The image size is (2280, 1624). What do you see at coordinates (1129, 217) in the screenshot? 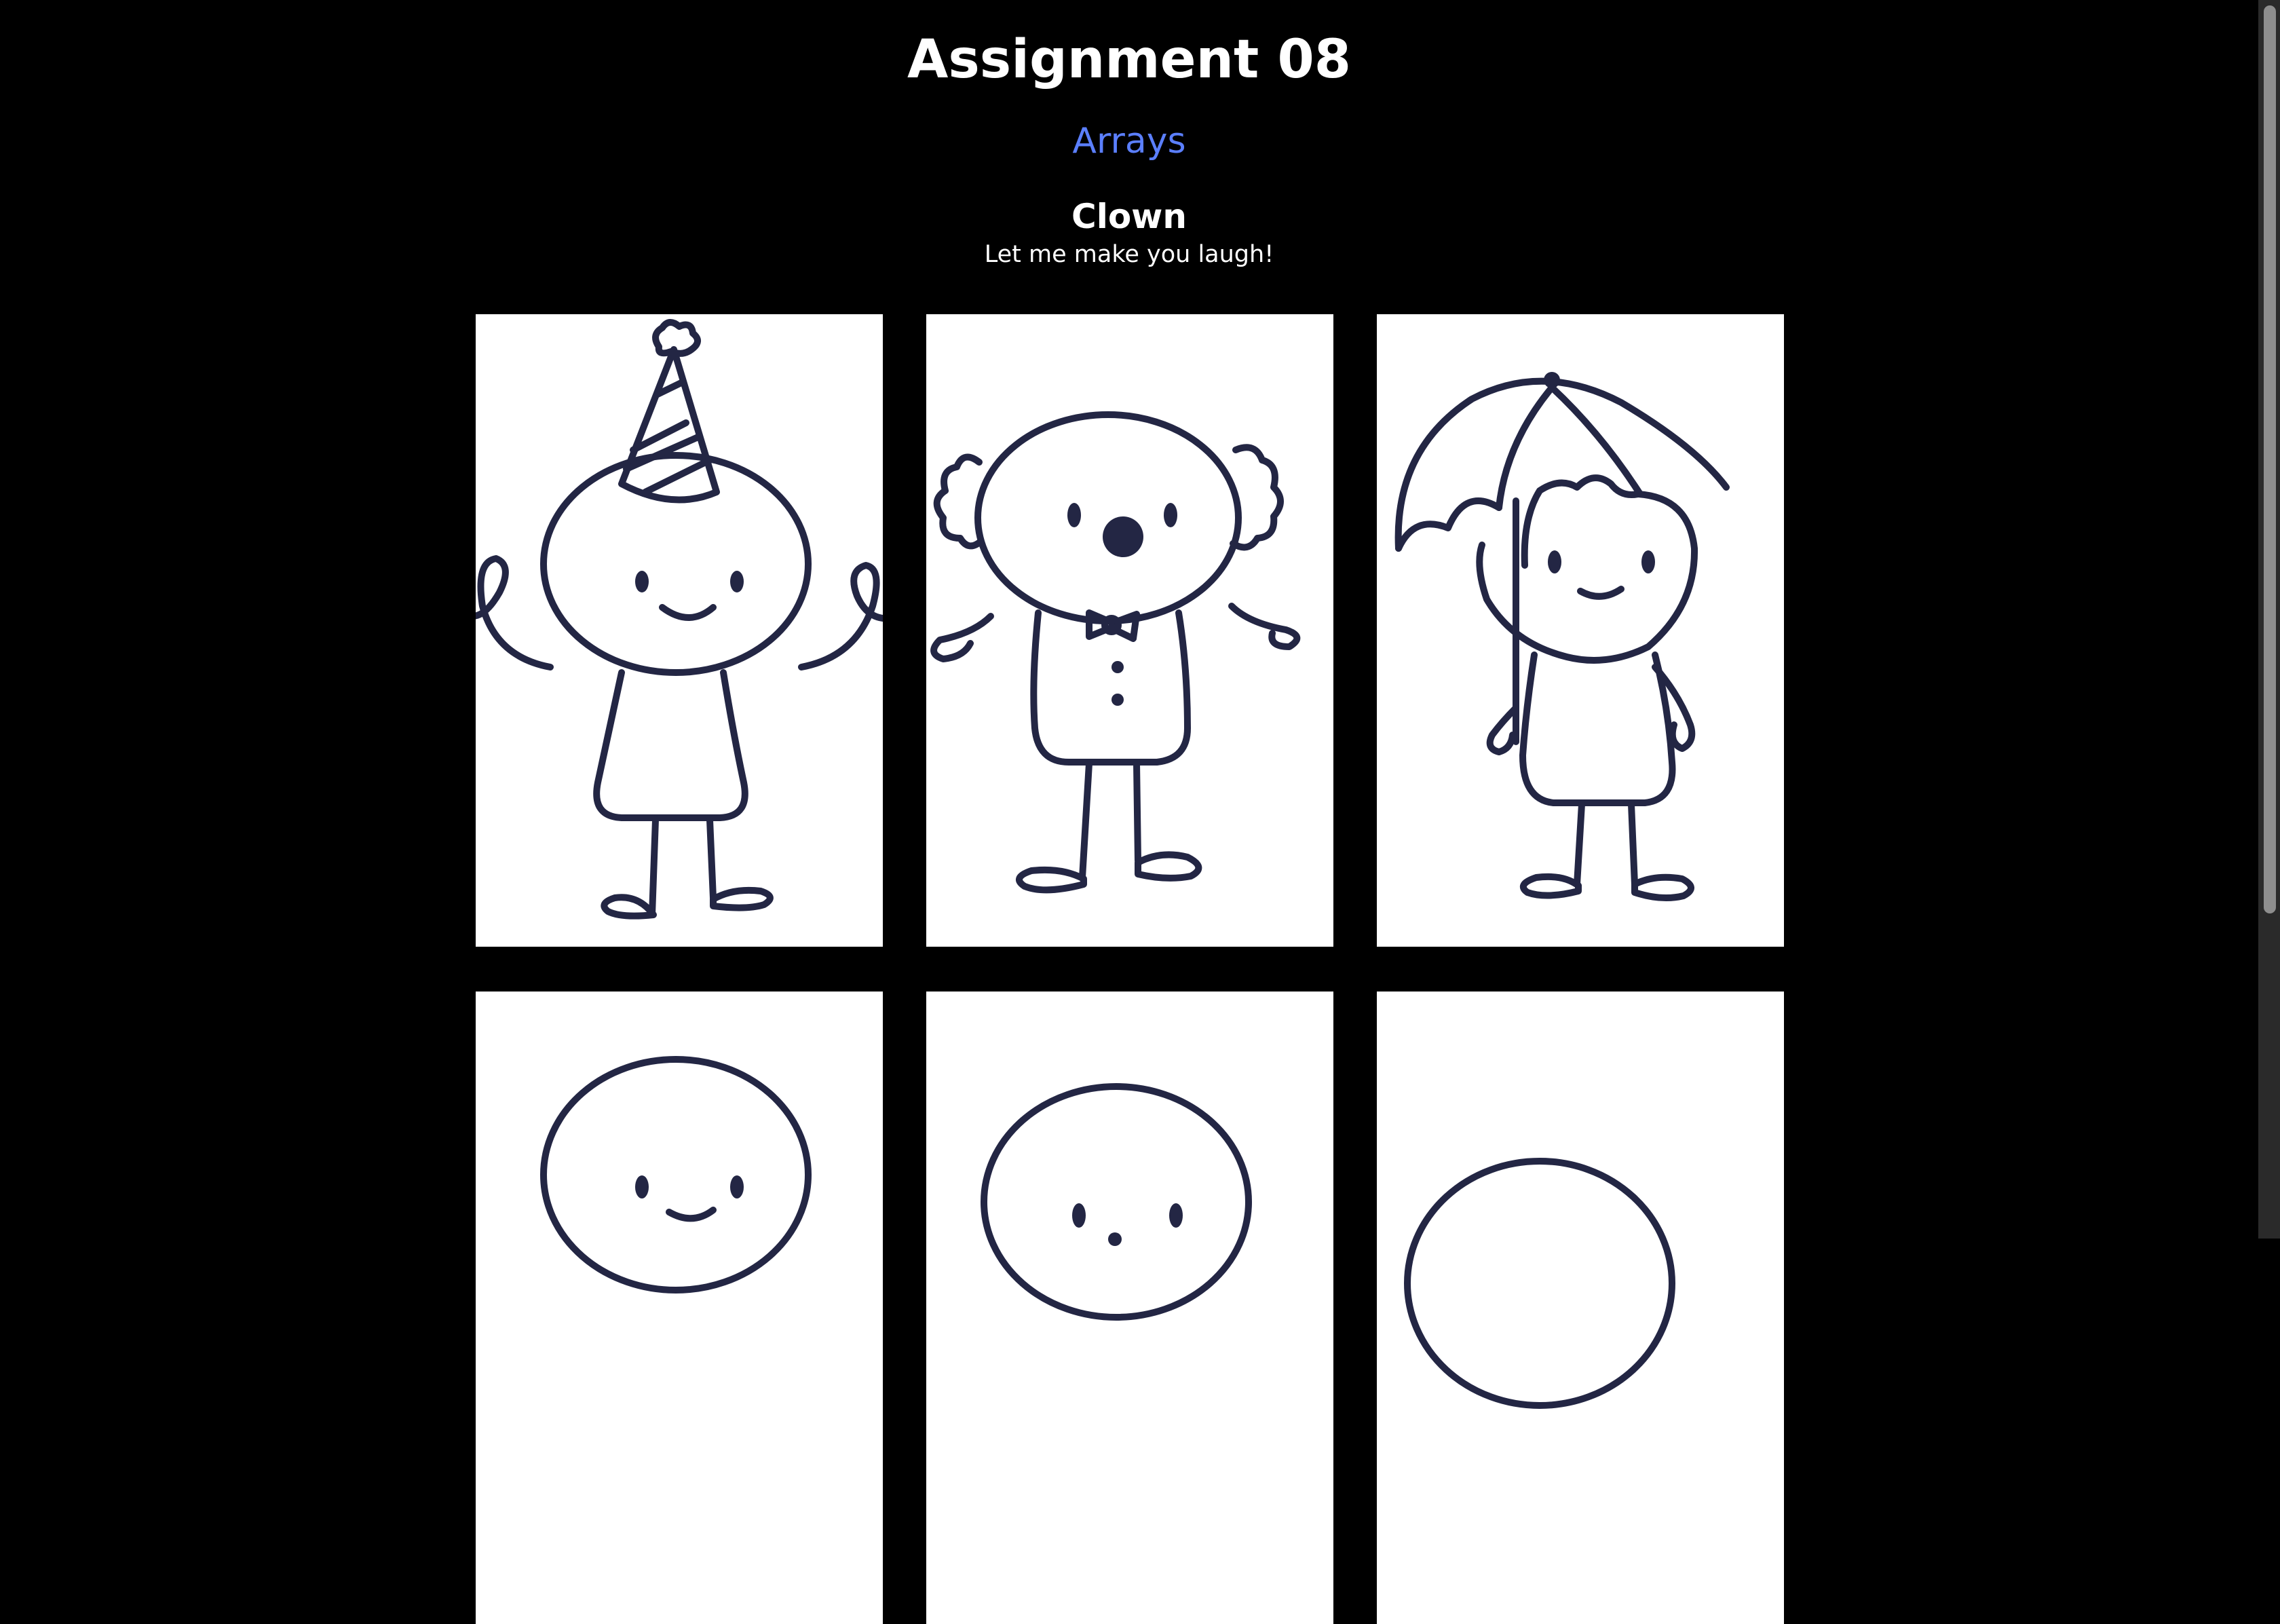
I see `clown-name: Clown` at bounding box center [1129, 217].